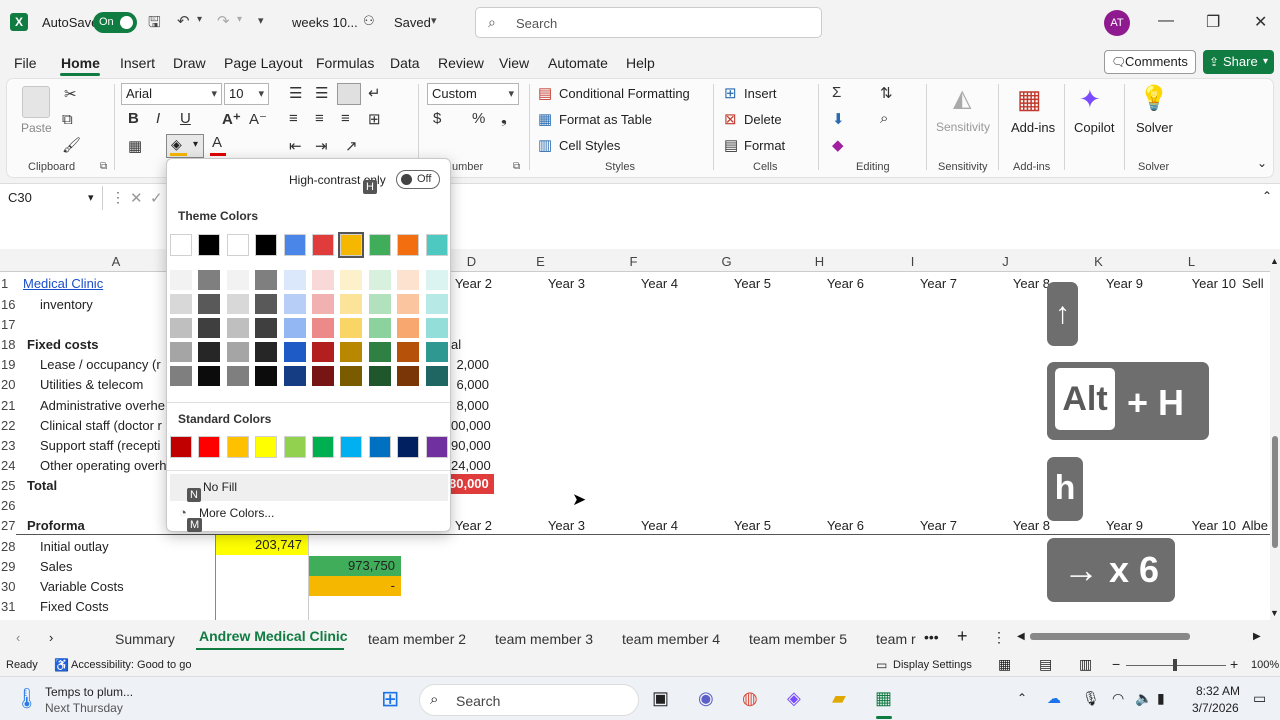  What do you see at coordinates (819, 262) in the screenshot?
I see `column-header-h: H` at bounding box center [819, 262].